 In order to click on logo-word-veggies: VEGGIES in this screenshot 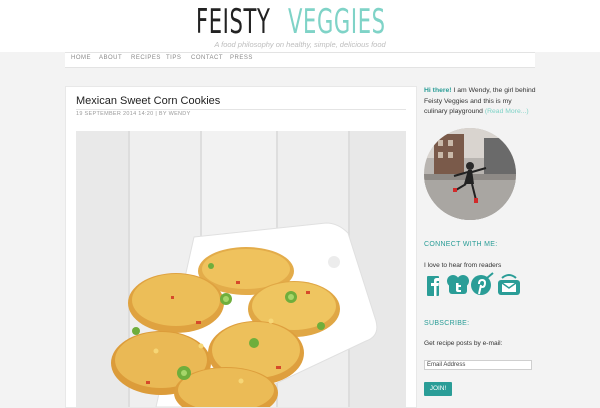, I will do `click(337, 22)`.